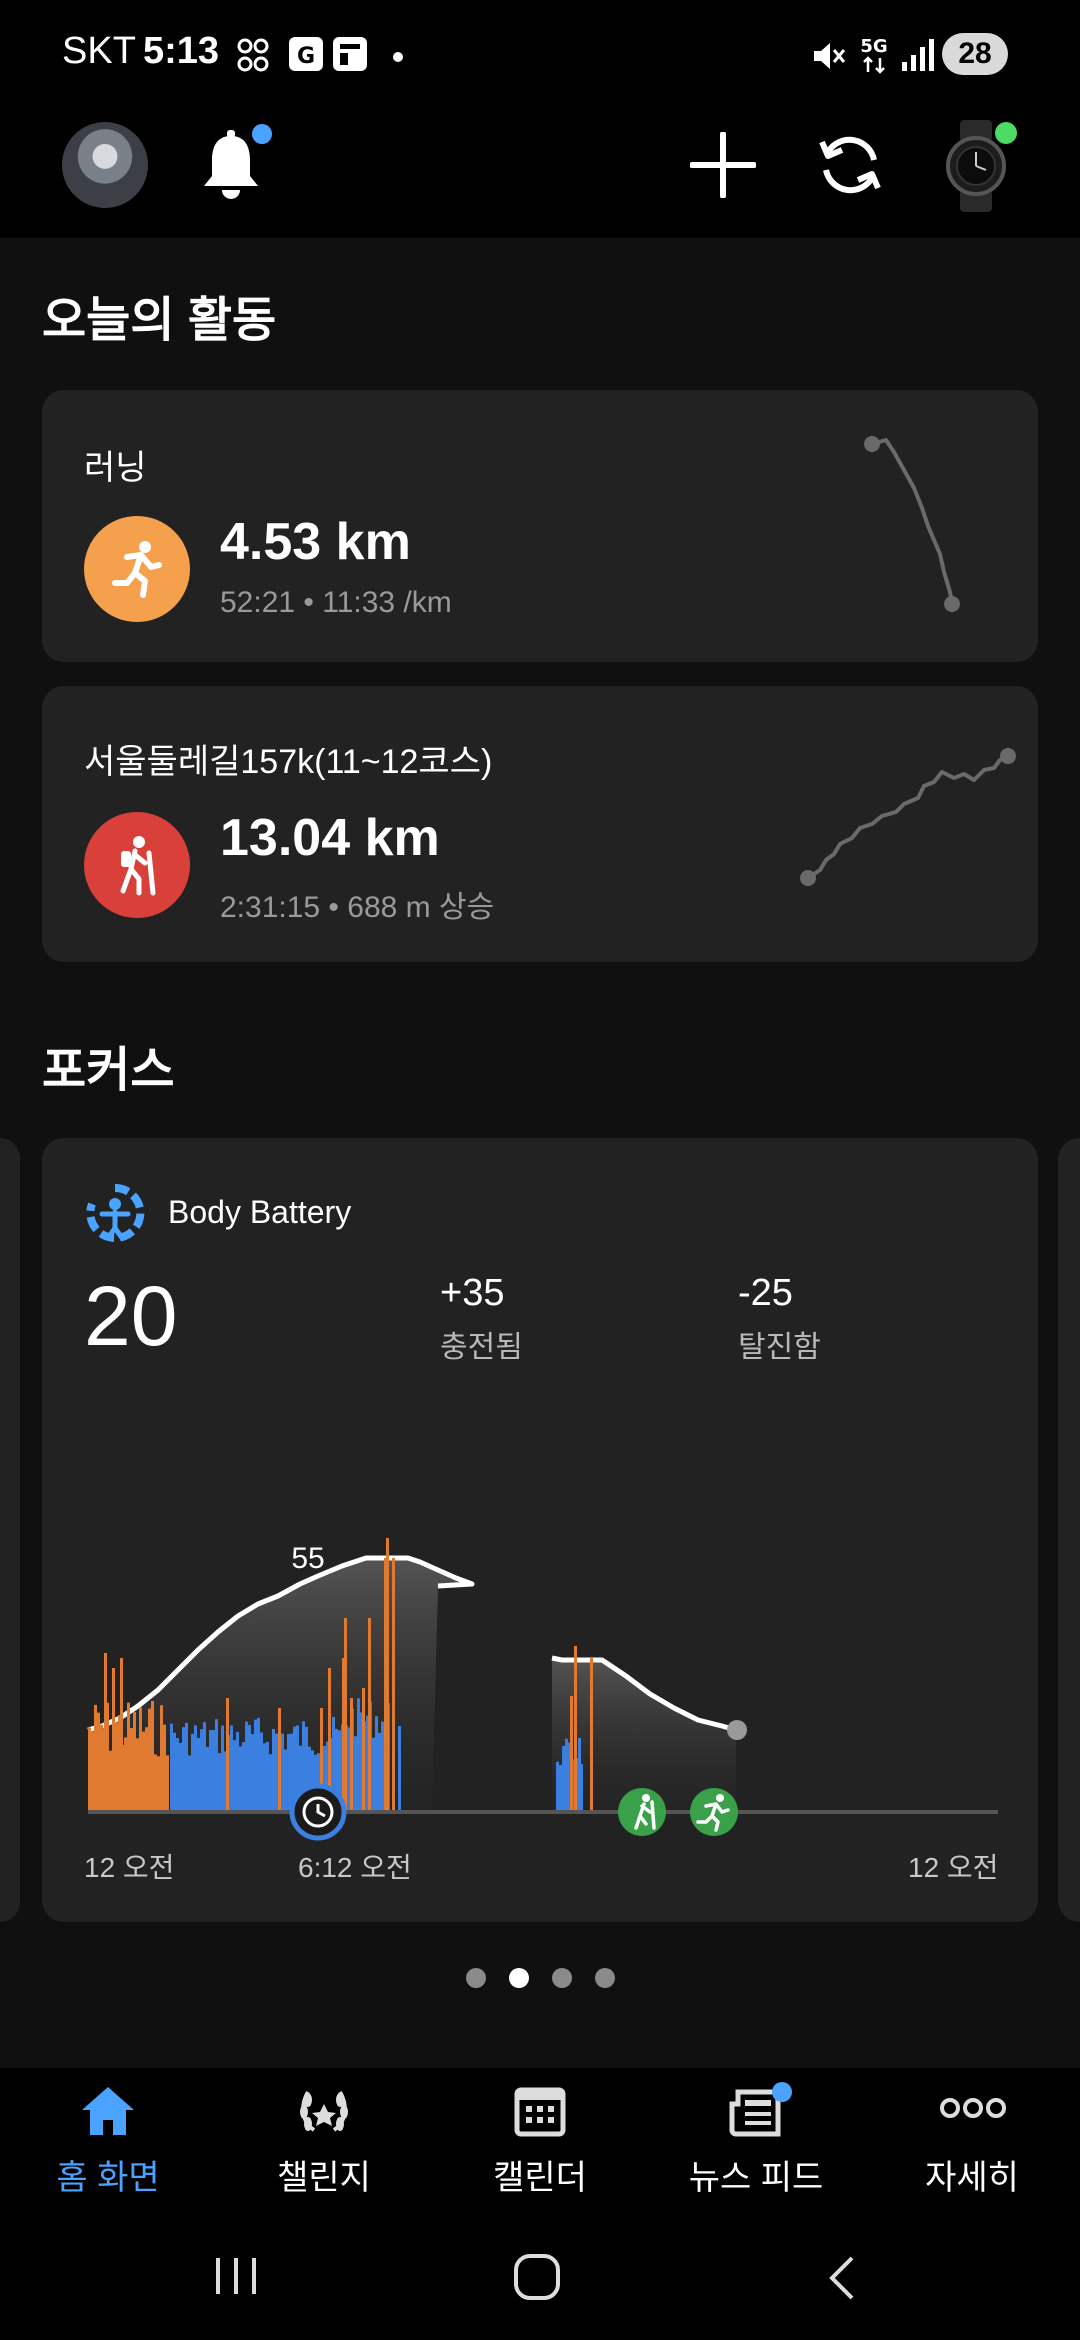  What do you see at coordinates (953, 1867) in the screenshot?
I see `x-axis-label-end: 12 오전` at bounding box center [953, 1867].